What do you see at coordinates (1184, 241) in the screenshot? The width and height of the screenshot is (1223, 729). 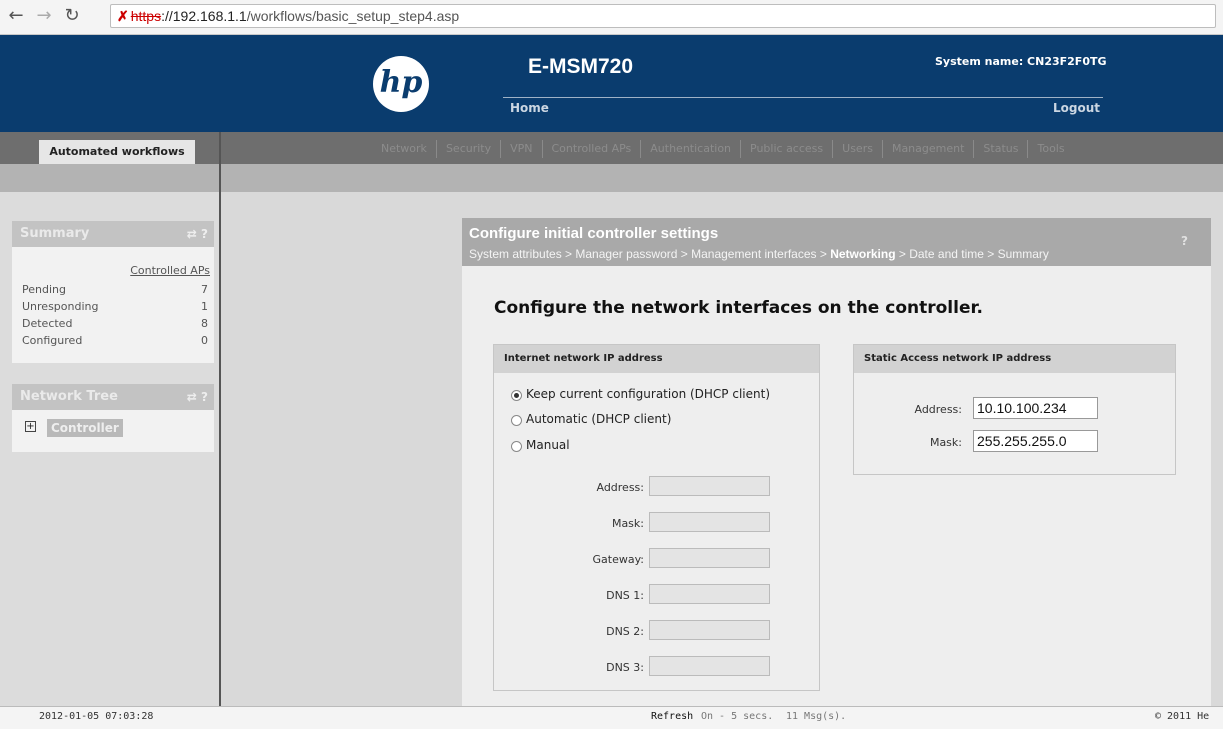 I see `help-icon: ?` at bounding box center [1184, 241].